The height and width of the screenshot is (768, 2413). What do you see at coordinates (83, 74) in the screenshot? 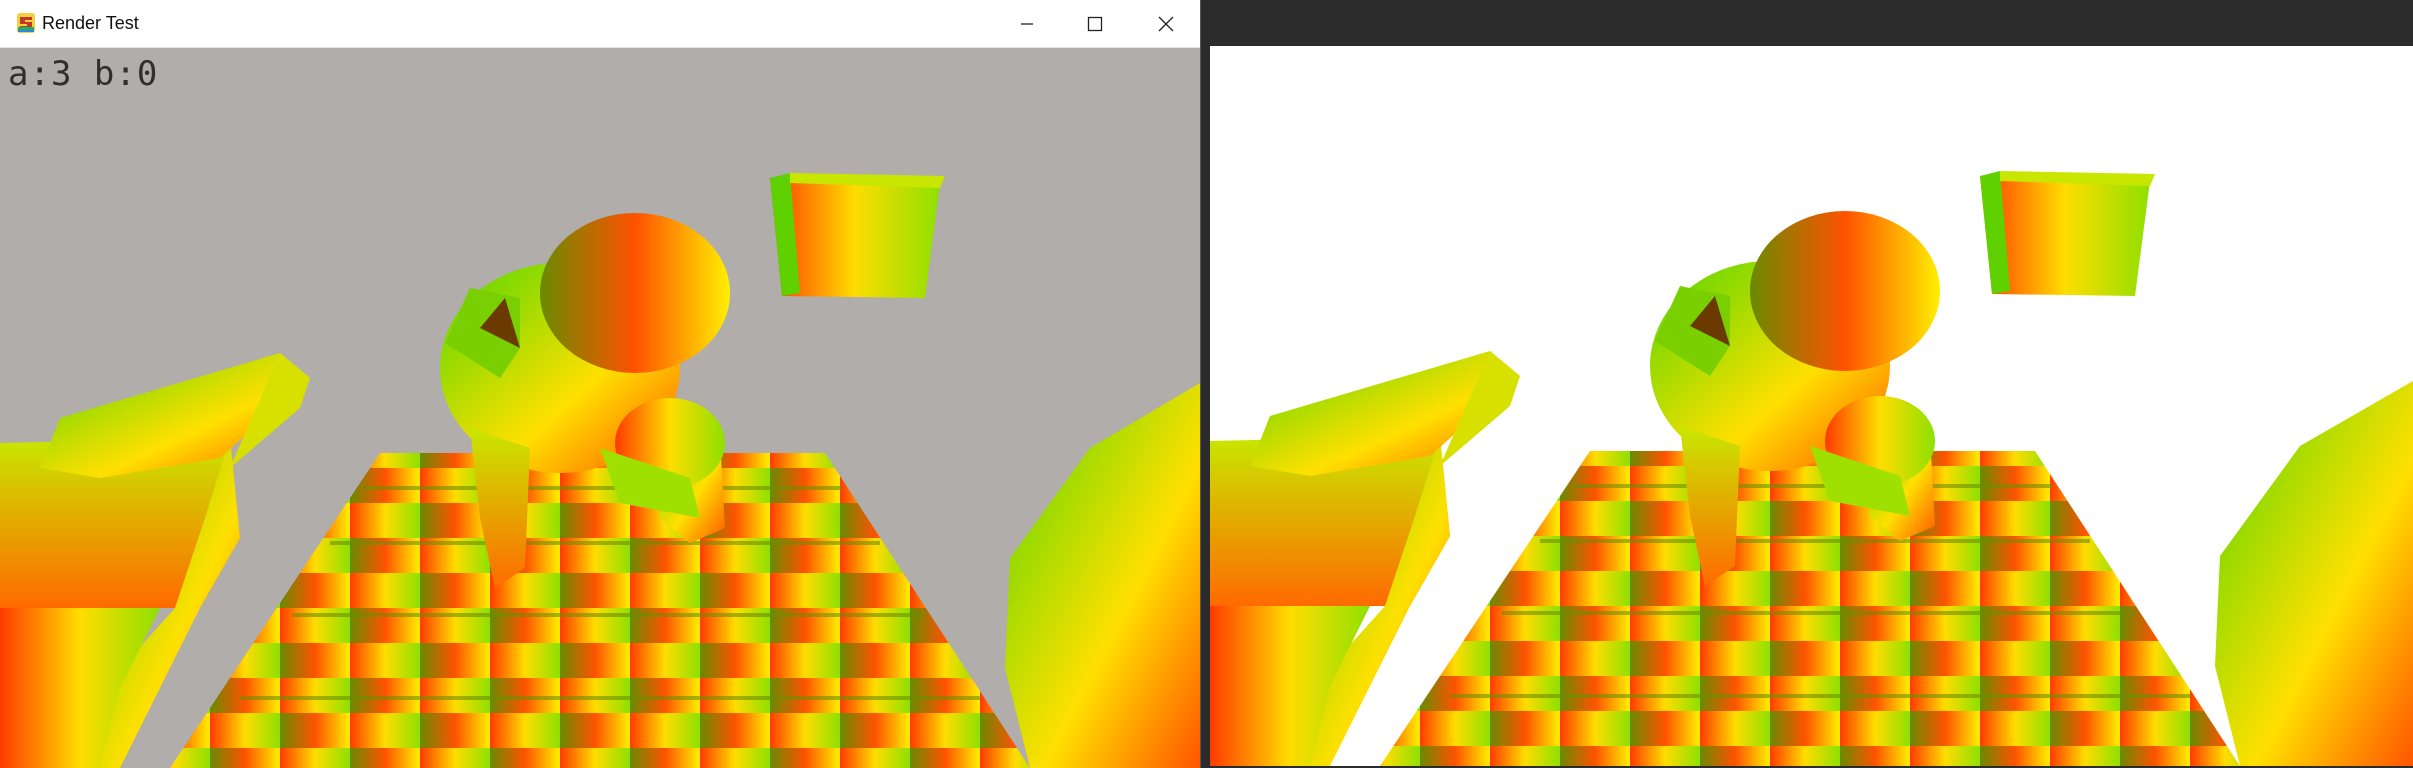
I see `hud-counter: a:3 b:0` at bounding box center [83, 74].